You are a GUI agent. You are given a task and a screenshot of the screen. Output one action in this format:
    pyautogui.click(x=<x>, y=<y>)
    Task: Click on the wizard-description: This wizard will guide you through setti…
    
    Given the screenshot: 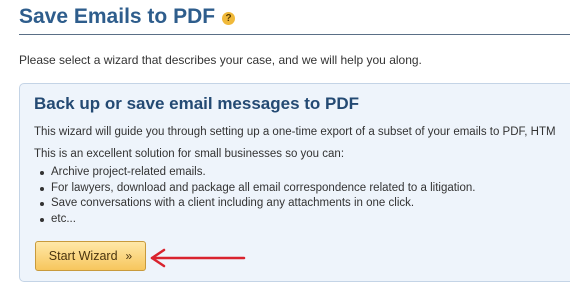 What is the action you would take?
    pyautogui.click(x=295, y=132)
    